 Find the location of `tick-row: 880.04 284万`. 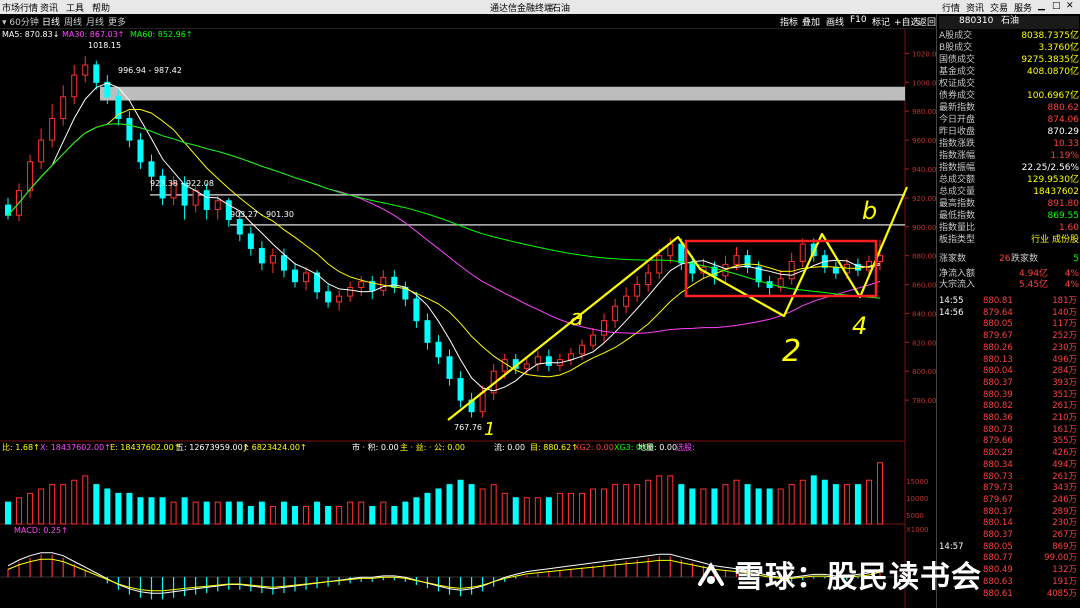

tick-row: 880.04 284万 is located at coordinates (1009, 371).